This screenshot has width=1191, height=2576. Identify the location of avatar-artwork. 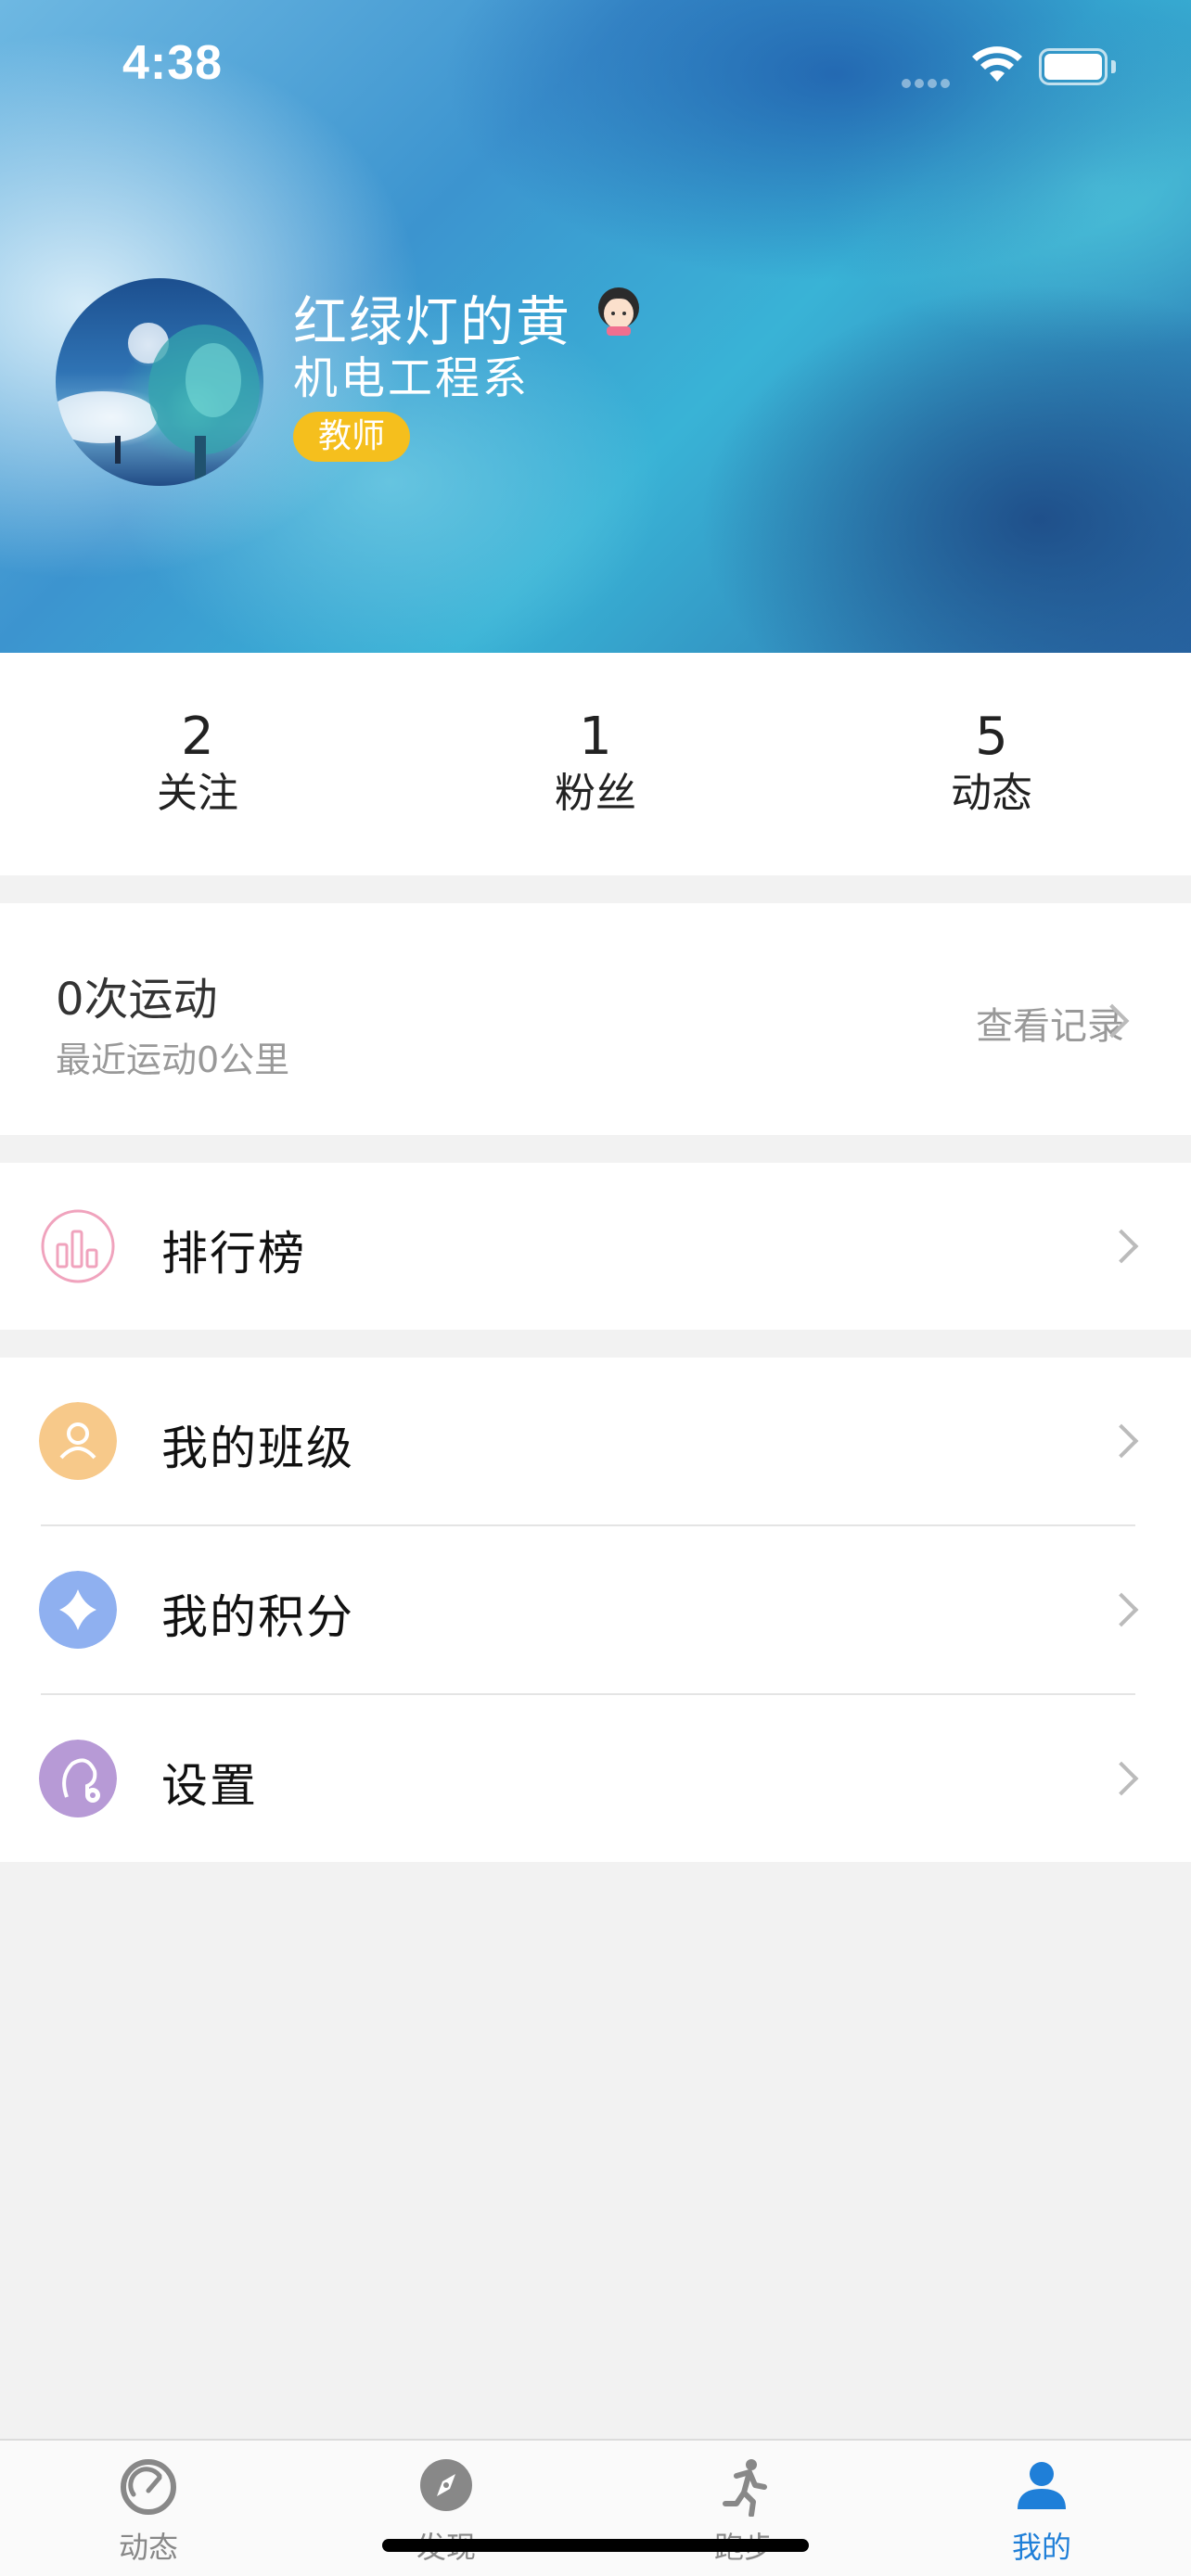
(158, 403).